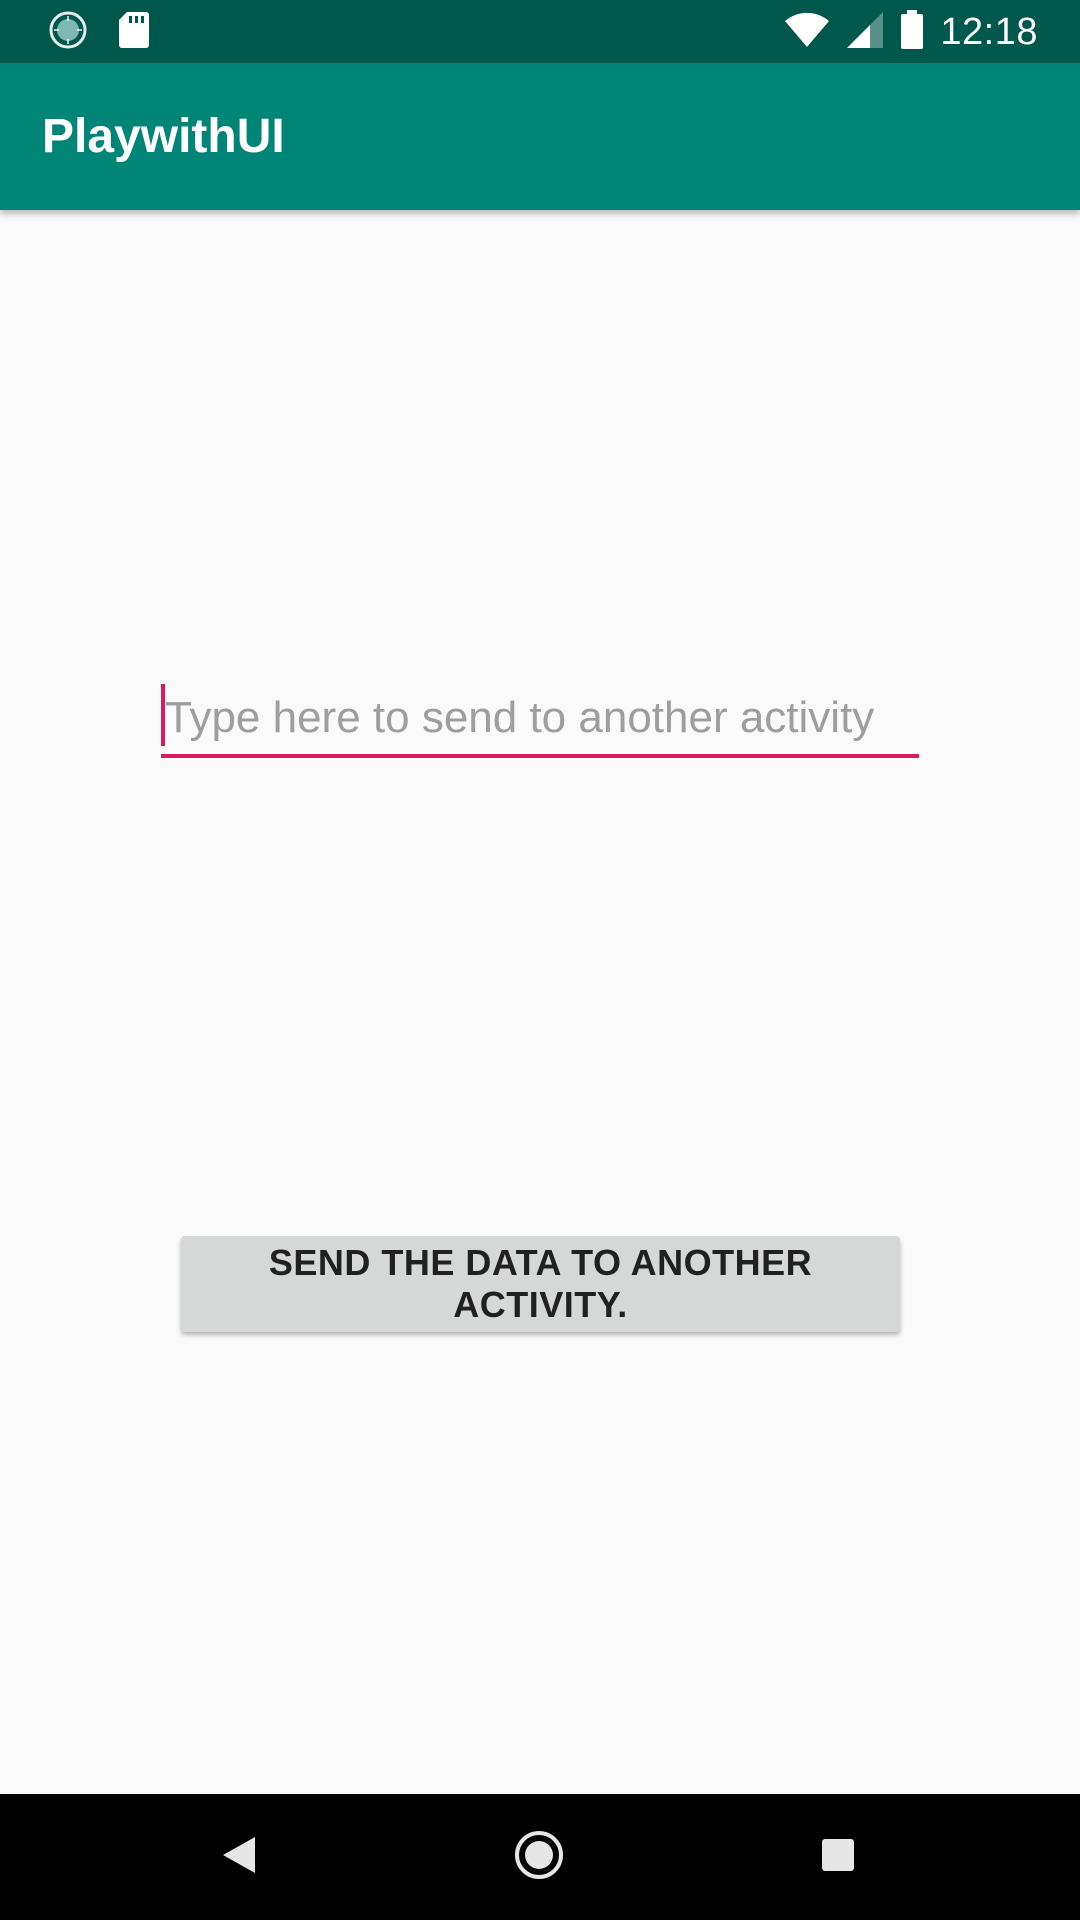  Describe the element at coordinates (540, 720) in the screenshot. I see `send-text-input` at that location.